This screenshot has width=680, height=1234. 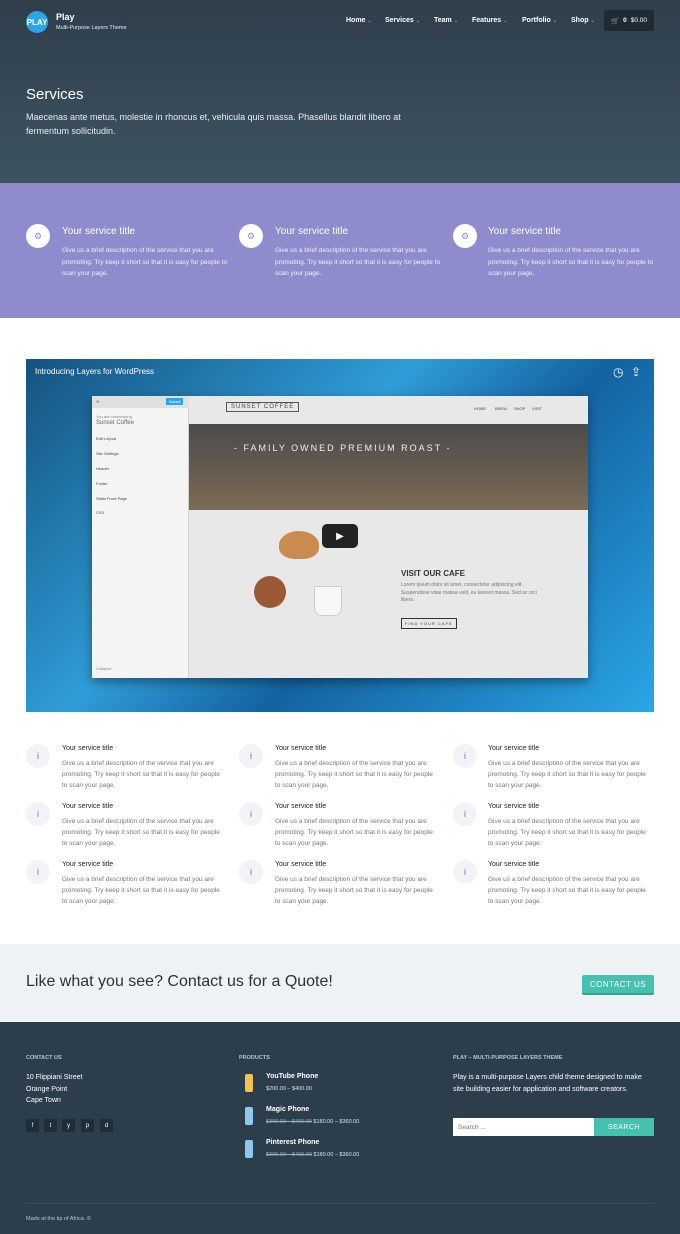 I want to click on panel-item: Footer, so click(x=102, y=483).